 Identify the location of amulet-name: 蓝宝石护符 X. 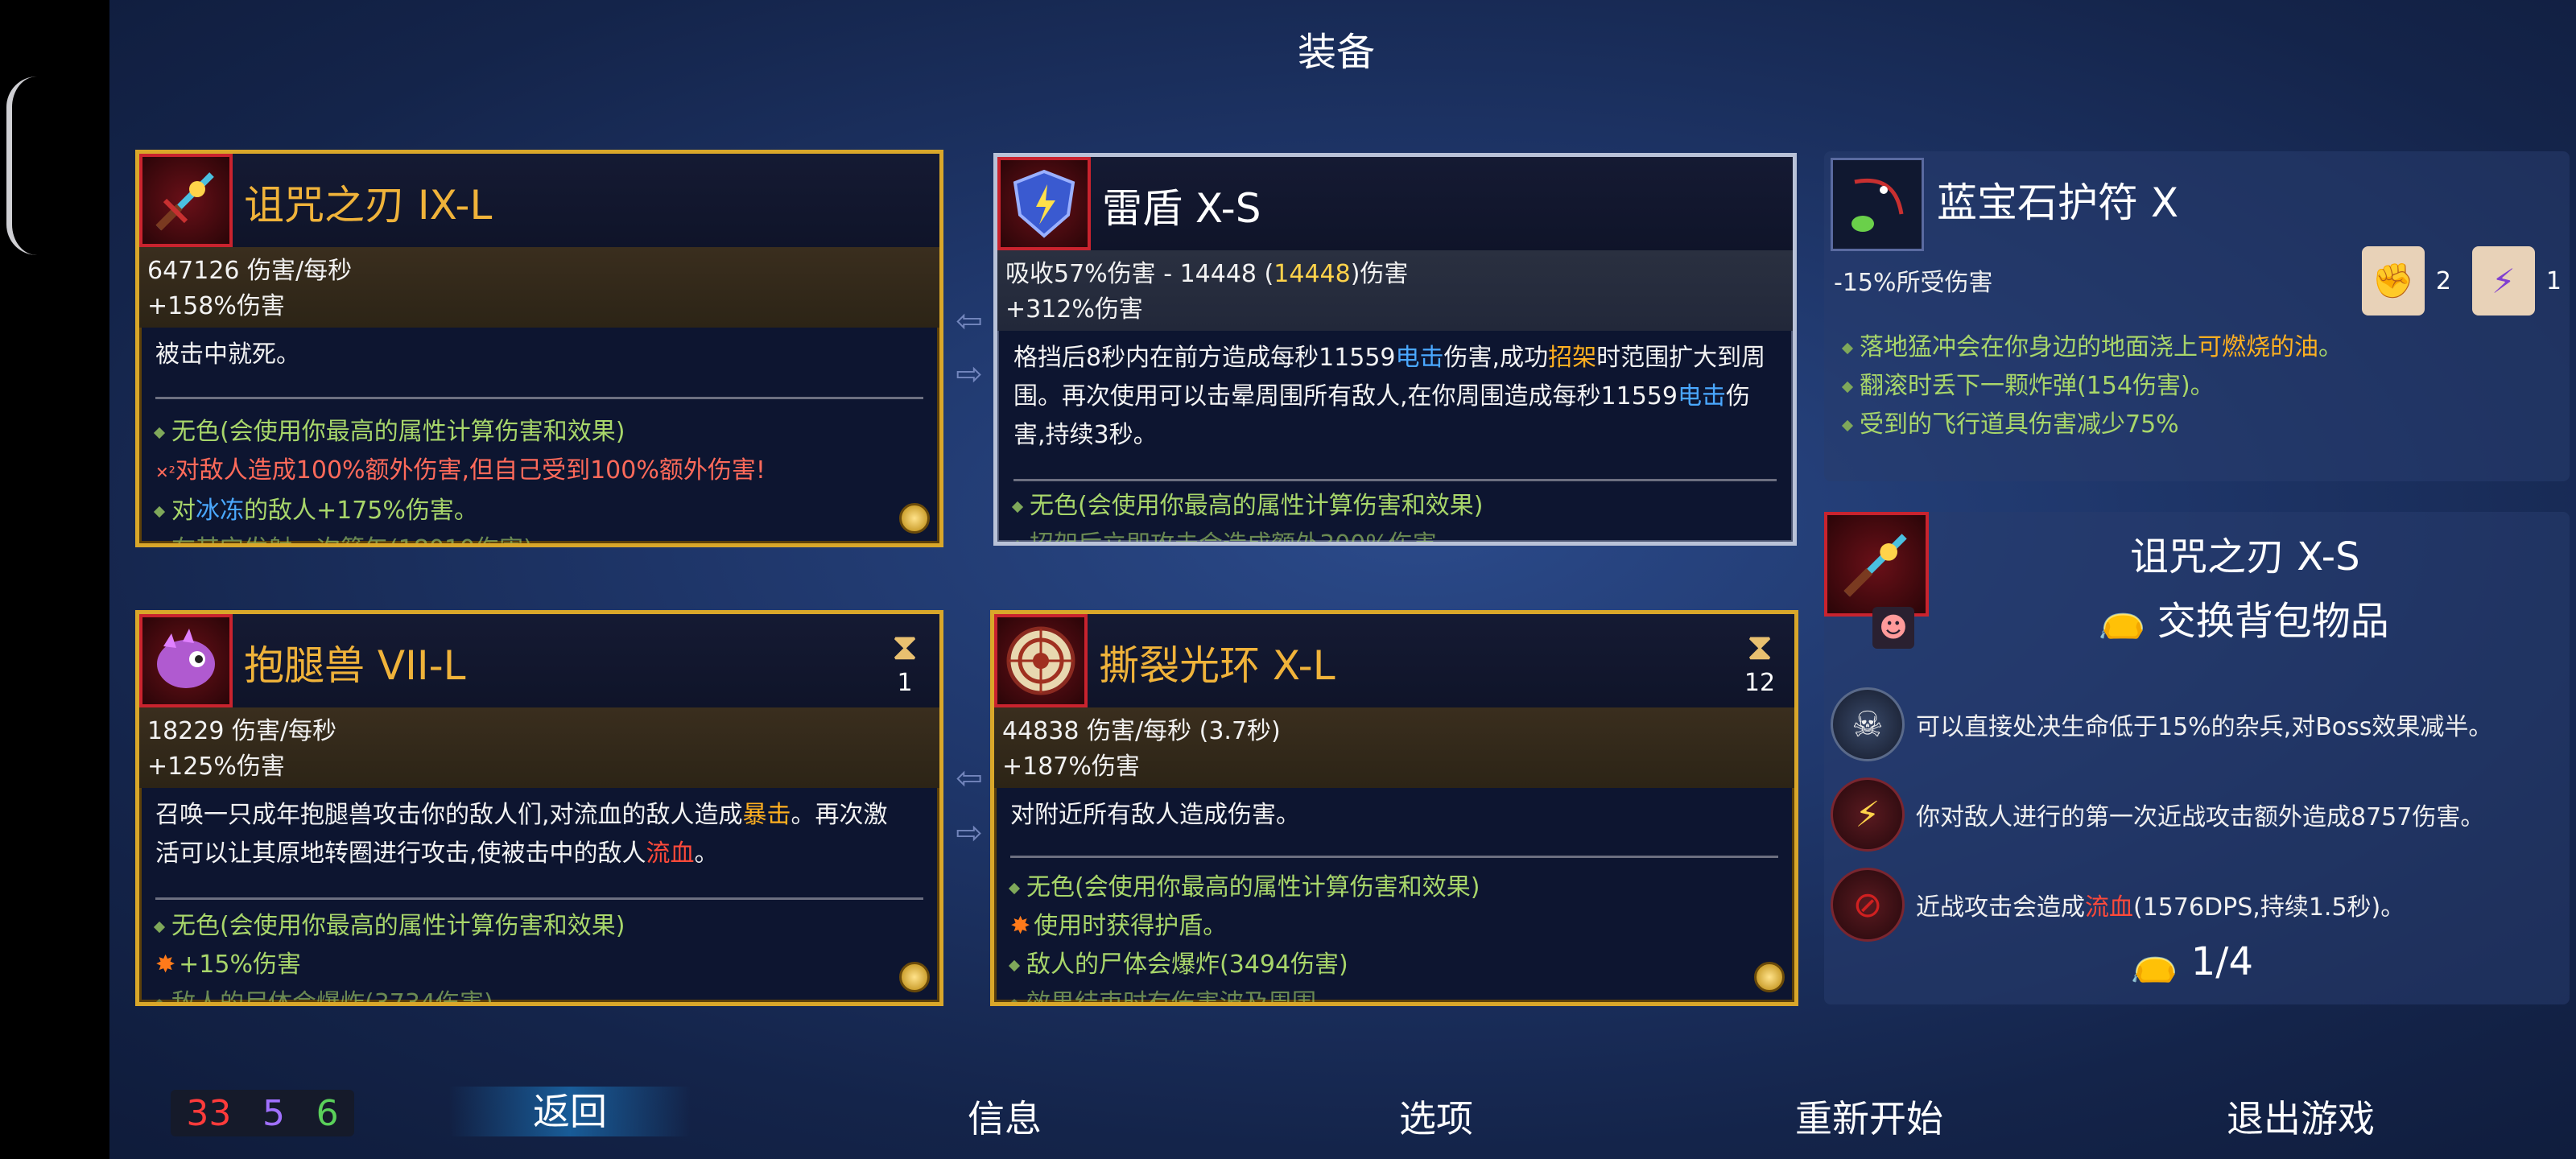
(2058, 202).